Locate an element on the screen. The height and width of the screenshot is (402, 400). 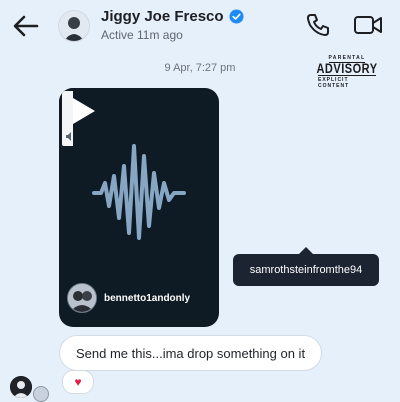
video-camera-icon is located at coordinates (368, 25).